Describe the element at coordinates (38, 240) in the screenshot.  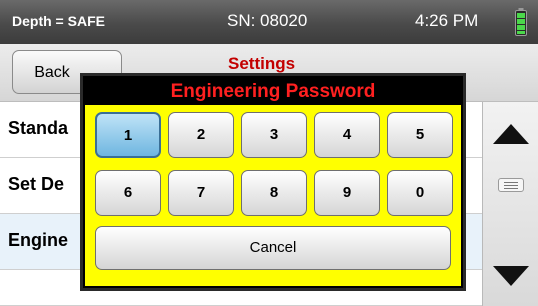
I see `list-item-label: Engine` at that location.